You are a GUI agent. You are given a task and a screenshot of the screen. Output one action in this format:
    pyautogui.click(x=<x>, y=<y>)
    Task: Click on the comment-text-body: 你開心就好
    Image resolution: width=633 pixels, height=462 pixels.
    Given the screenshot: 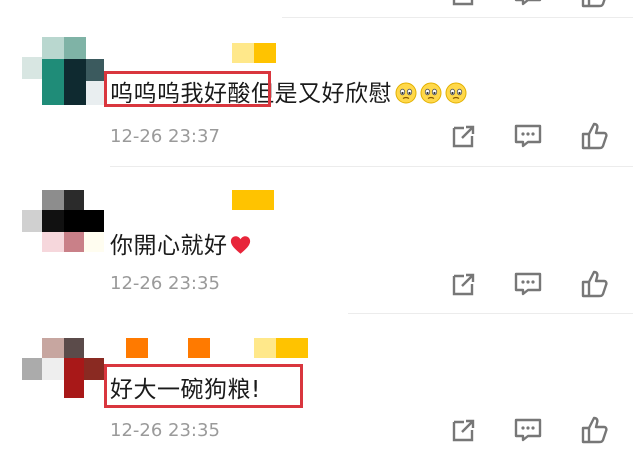 What is the action you would take?
    pyautogui.click(x=169, y=246)
    